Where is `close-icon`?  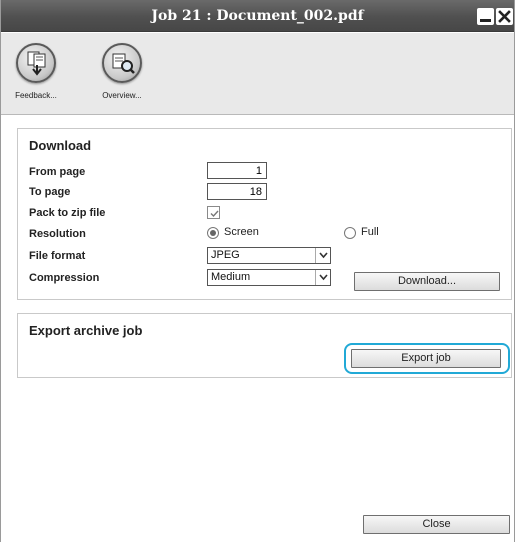
close-icon is located at coordinates (504, 16).